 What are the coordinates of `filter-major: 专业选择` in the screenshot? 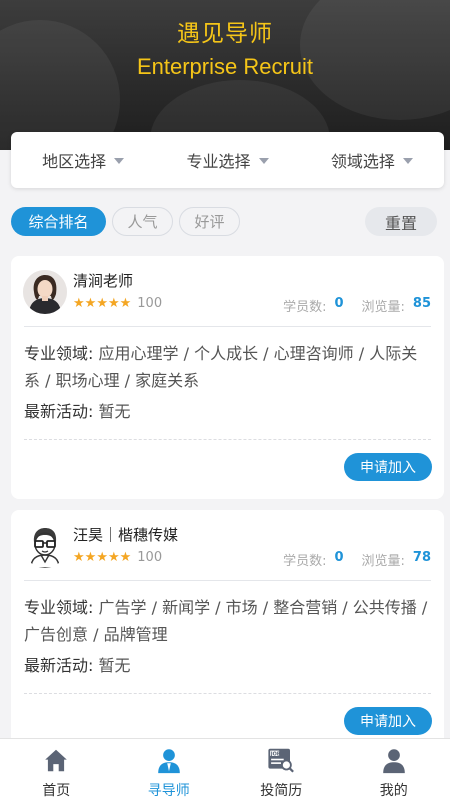 It's located at (227, 160).